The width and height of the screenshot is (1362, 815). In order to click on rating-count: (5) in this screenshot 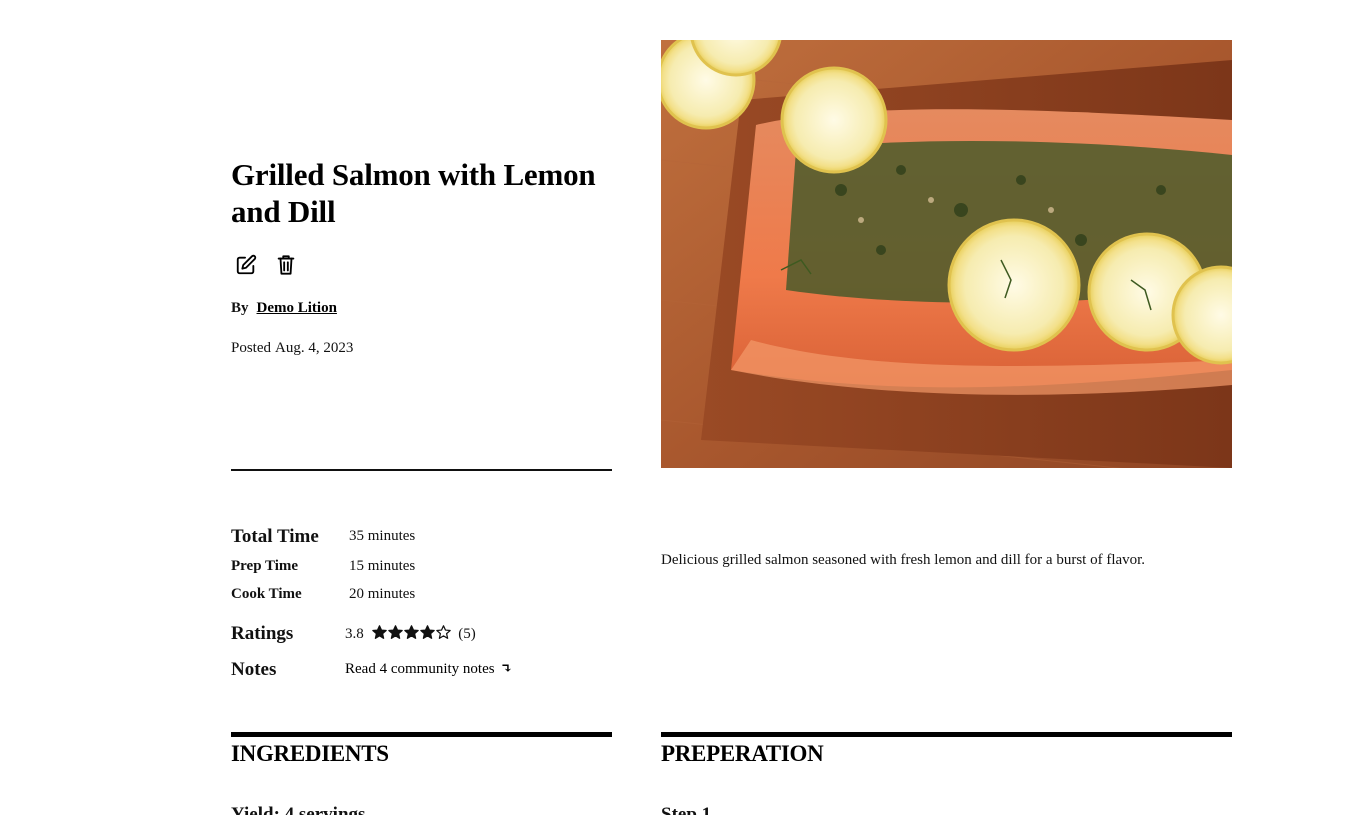, I will do `click(467, 634)`.